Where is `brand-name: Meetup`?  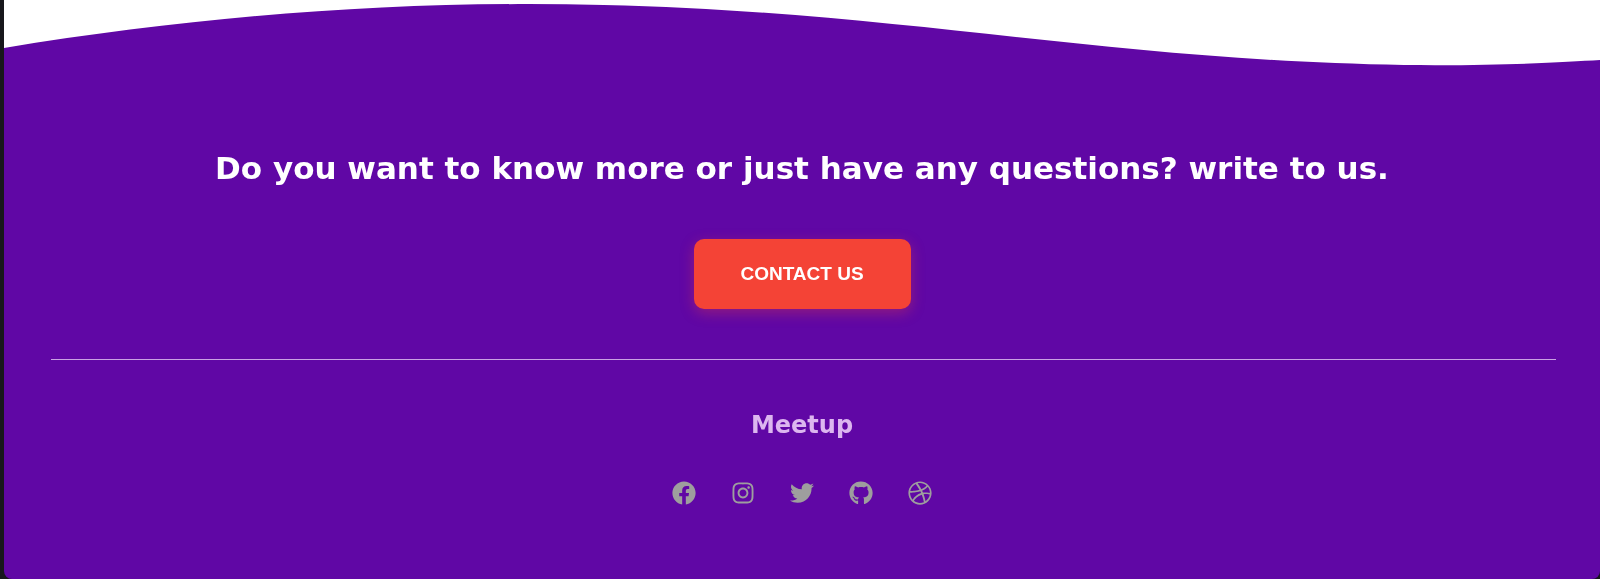 brand-name: Meetup is located at coordinates (802, 425).